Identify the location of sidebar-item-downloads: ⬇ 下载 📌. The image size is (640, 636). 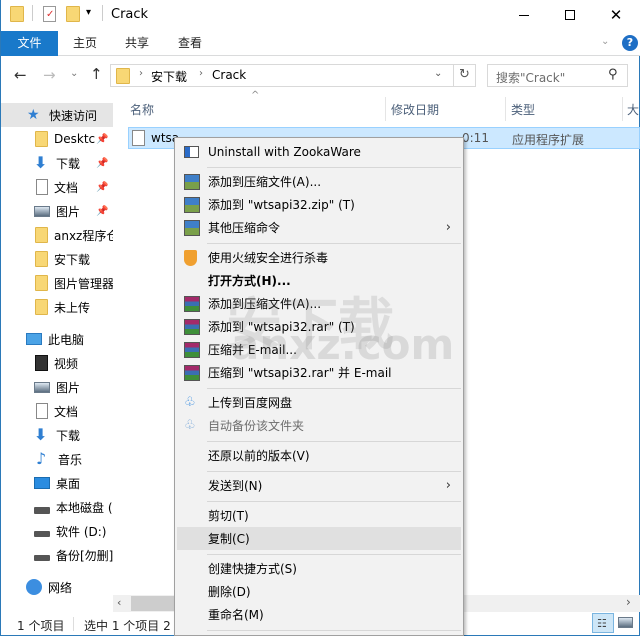
(57, 163).